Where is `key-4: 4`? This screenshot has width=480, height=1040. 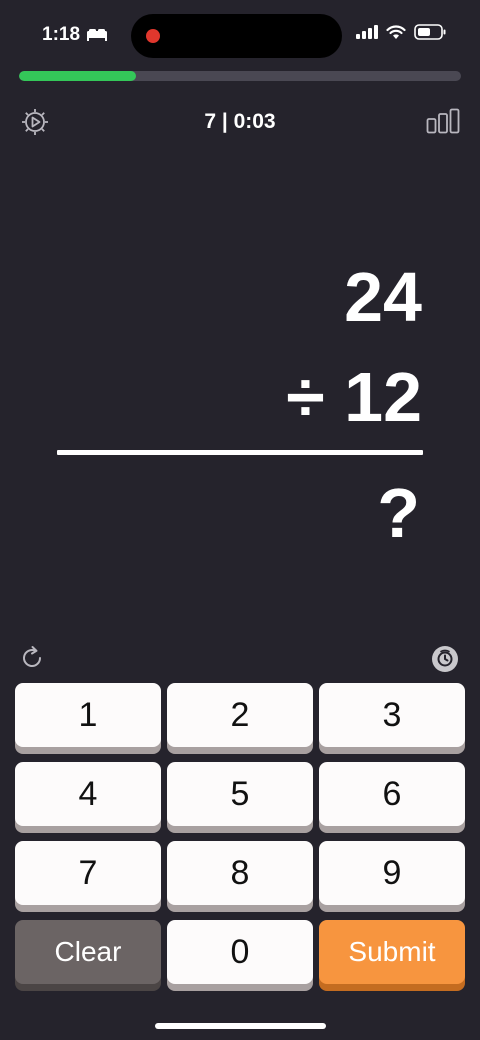 key-4: 4 is located at coordinates (88, 794).